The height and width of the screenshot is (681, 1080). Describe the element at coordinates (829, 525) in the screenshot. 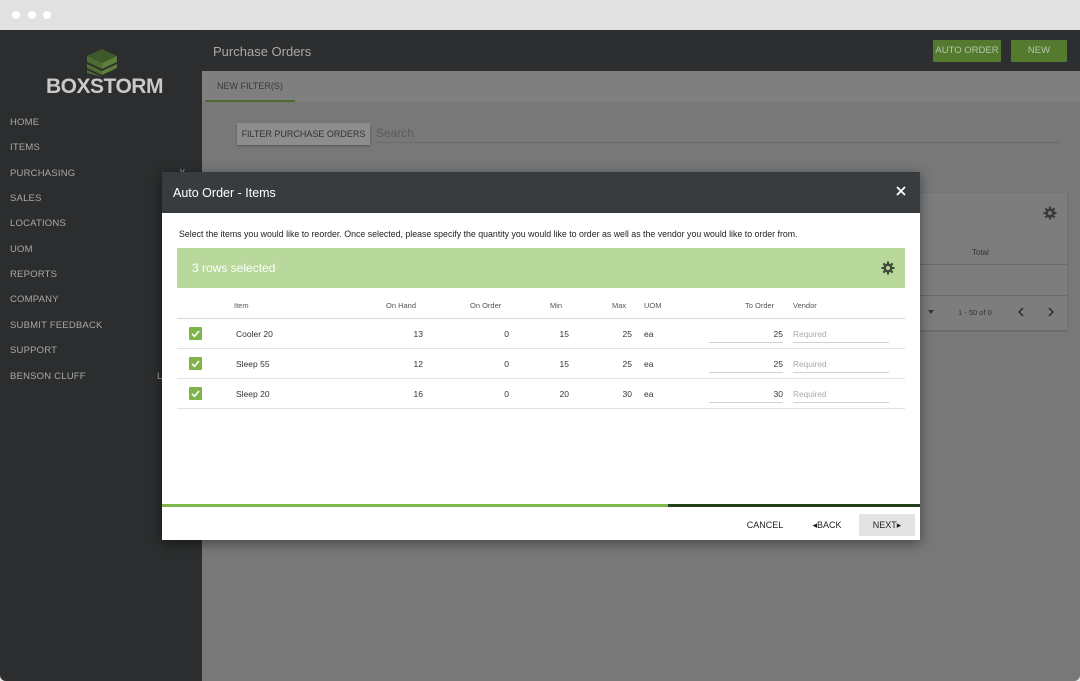

I see `back-button-label: BACK` at that location.